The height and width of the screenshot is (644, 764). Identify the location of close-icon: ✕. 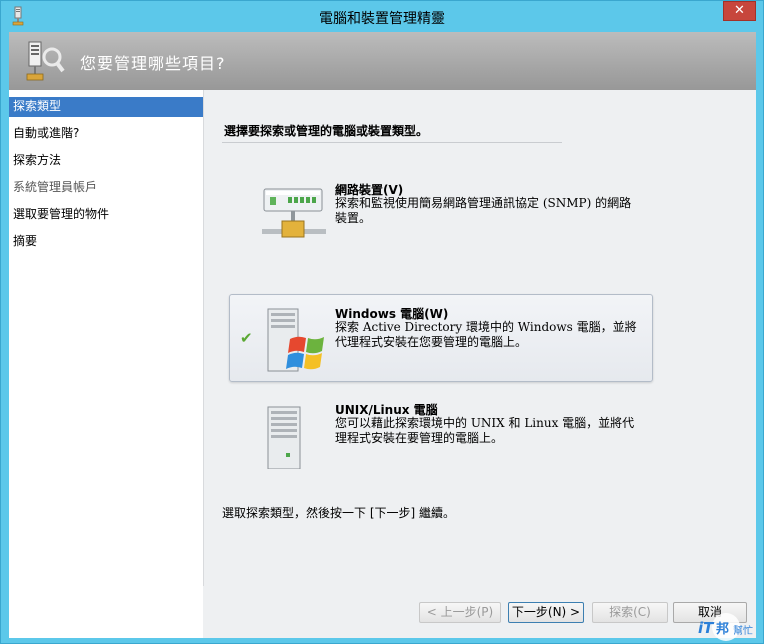
(739, 10).